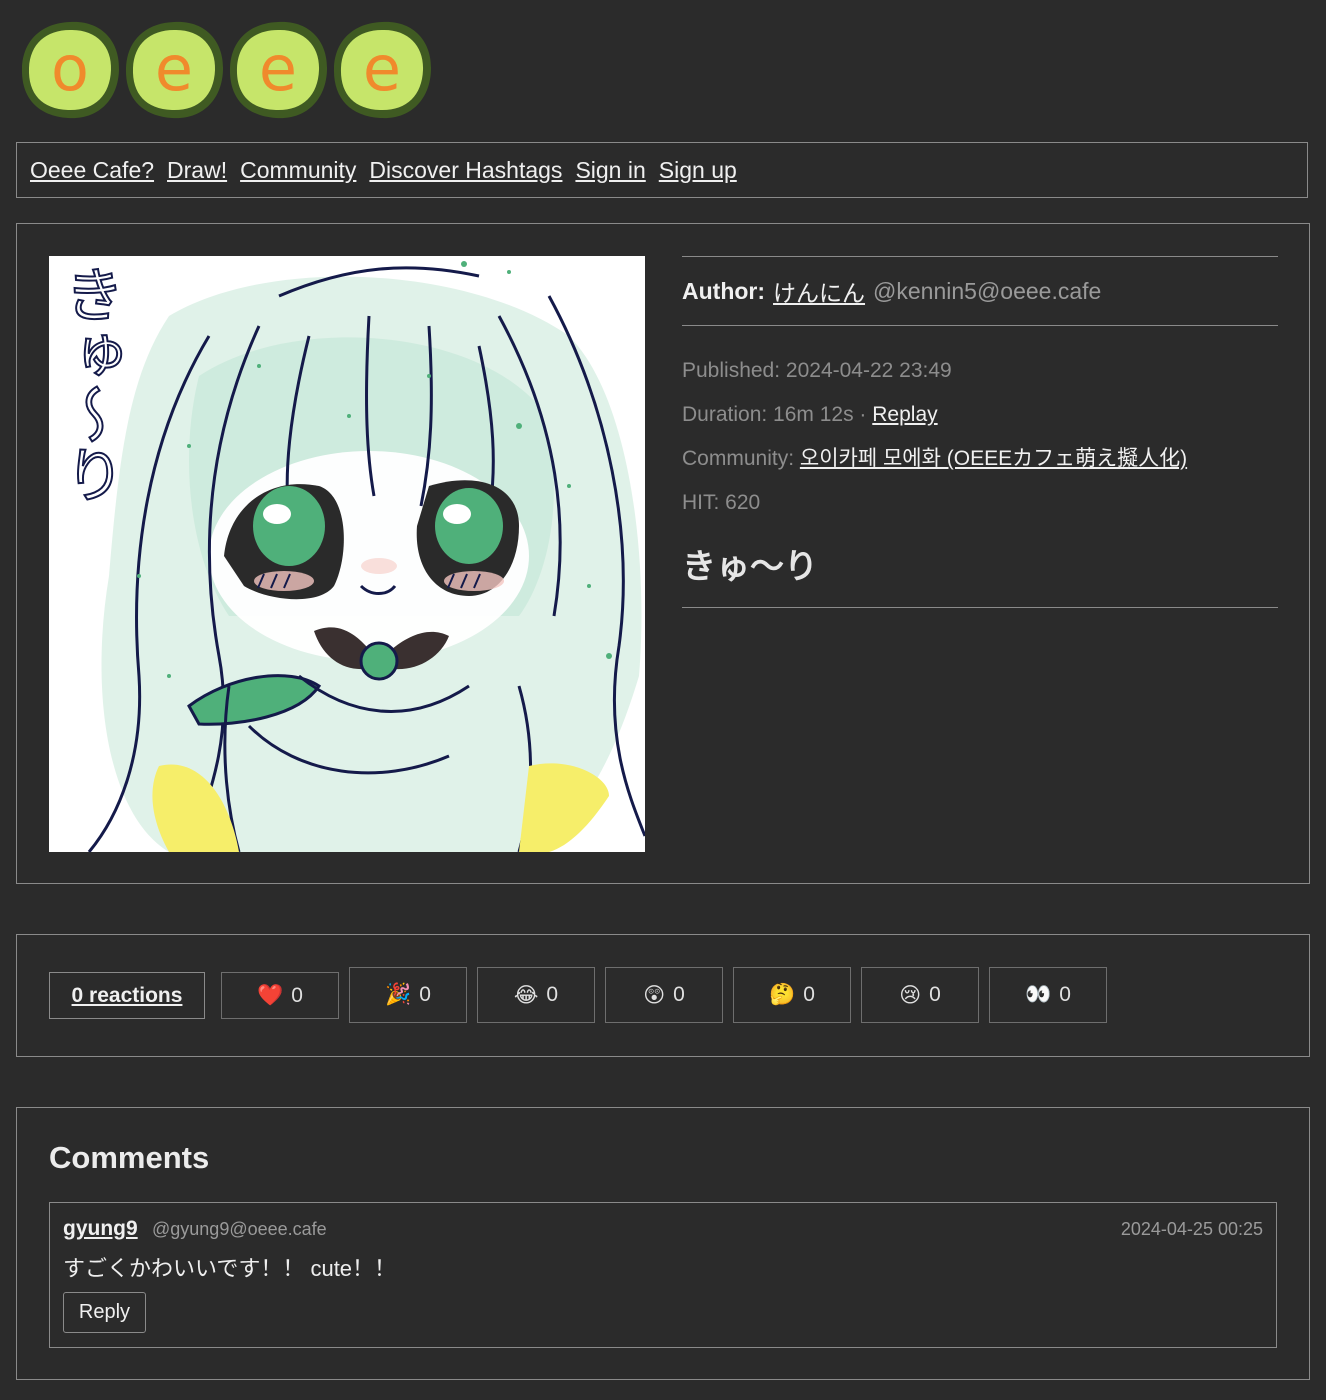 The width and height of the screenshot is (1326, 1400). What do you see at coordinates (698, 170) in the screenshot?
I see `nav-link-sign-up: Sign up` at bounding box center [698, 170].